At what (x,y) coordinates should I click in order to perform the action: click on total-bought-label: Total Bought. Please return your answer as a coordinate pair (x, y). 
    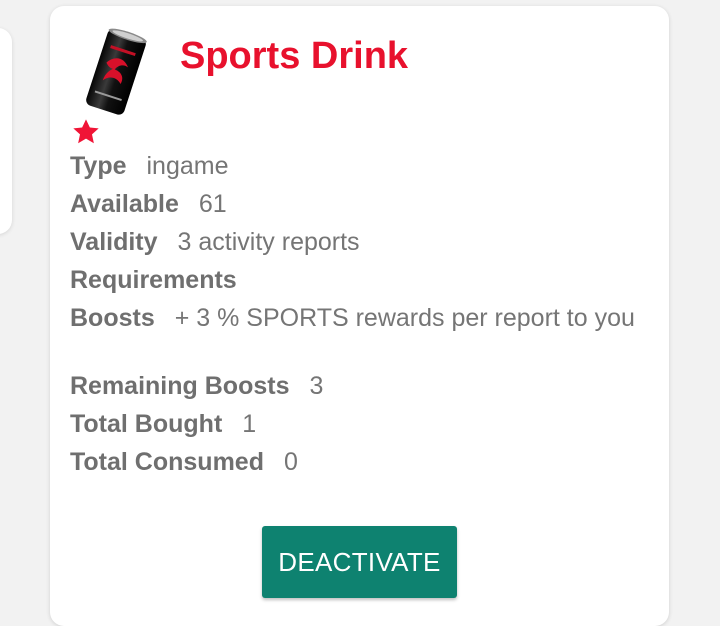
    Looking at the image, I should click on (146, 424).